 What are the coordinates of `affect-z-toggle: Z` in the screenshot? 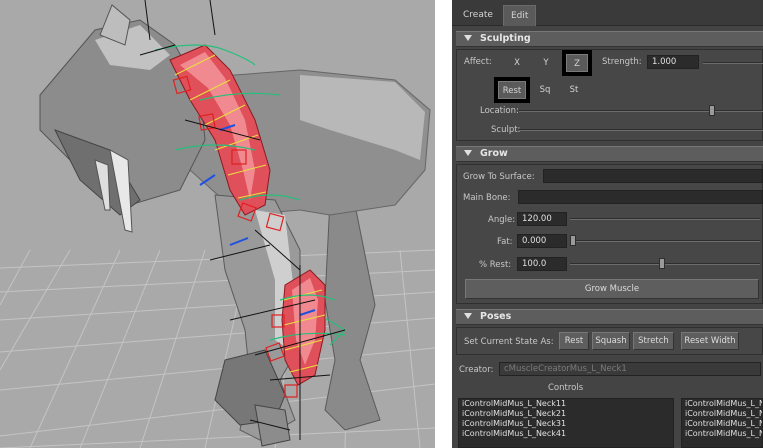 It's located at (577, 63).